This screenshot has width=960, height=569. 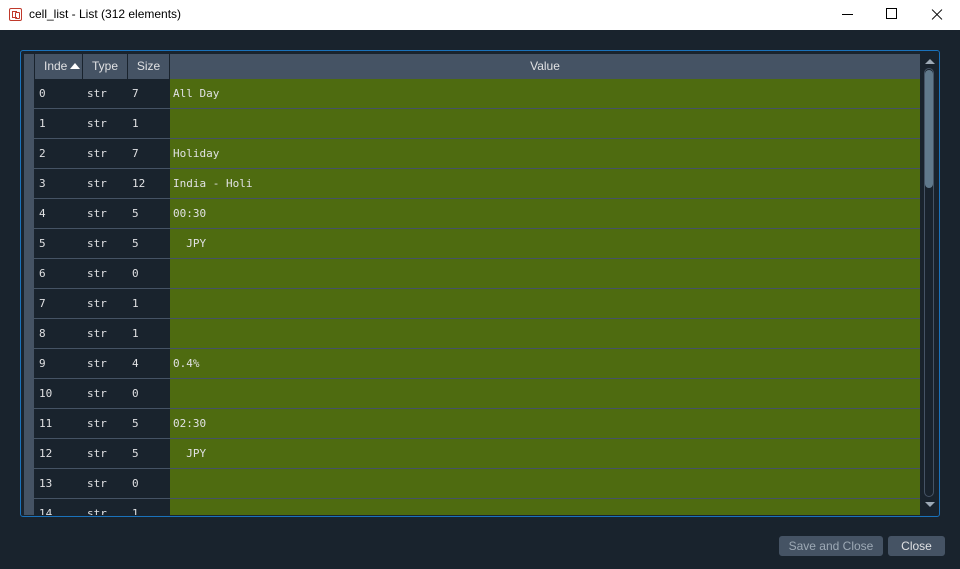 What do you see at coordinates (937, 15) in the screenshot?
I see `close-window-button` at bounding box center [937, 15].